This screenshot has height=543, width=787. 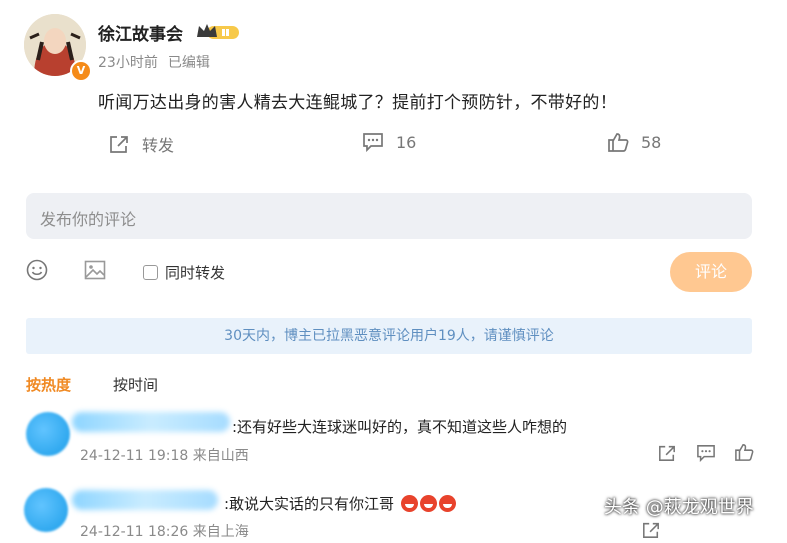 What do you see at coordinates (135, 384) in the screenshot?
I see `tab-sort-time: 按时间` at bounding box center [135, 384].